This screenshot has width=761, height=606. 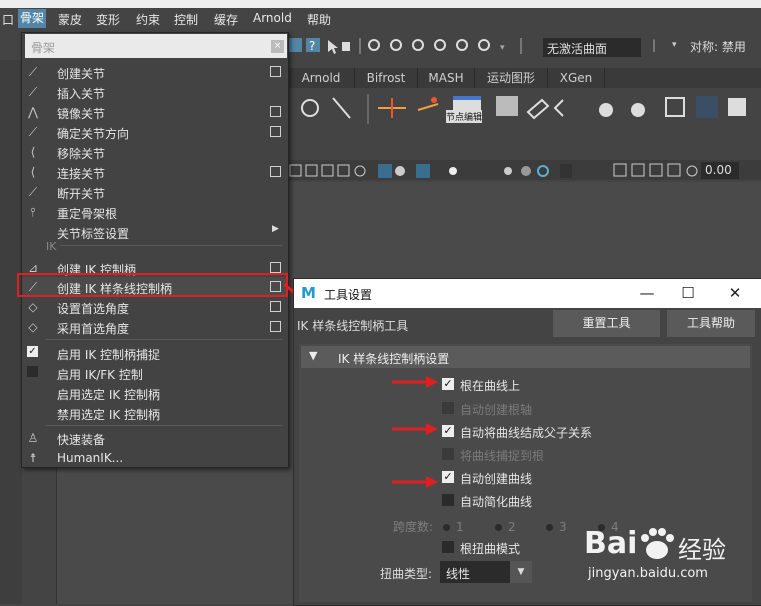 What do you see at coordinates (502, 456) in the screenshot?
I see `option-label: 将曲线捕捉到根` at bounding box center [502, 456].